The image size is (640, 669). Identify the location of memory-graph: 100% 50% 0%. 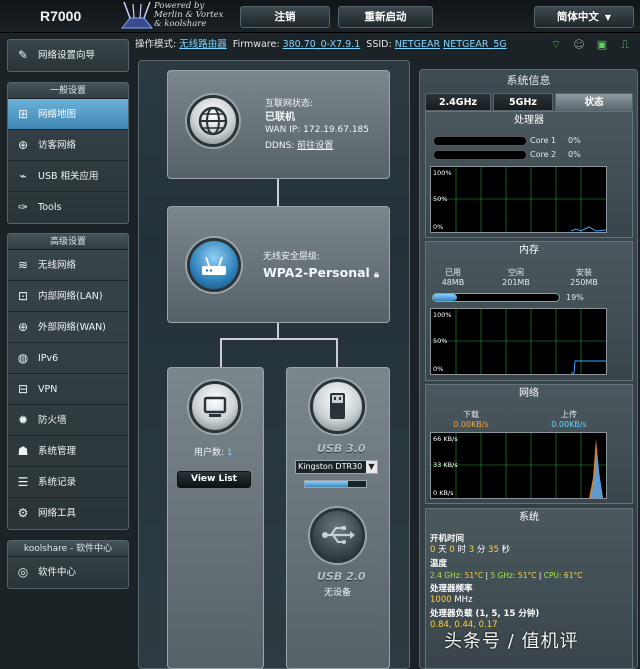
(518, 341).